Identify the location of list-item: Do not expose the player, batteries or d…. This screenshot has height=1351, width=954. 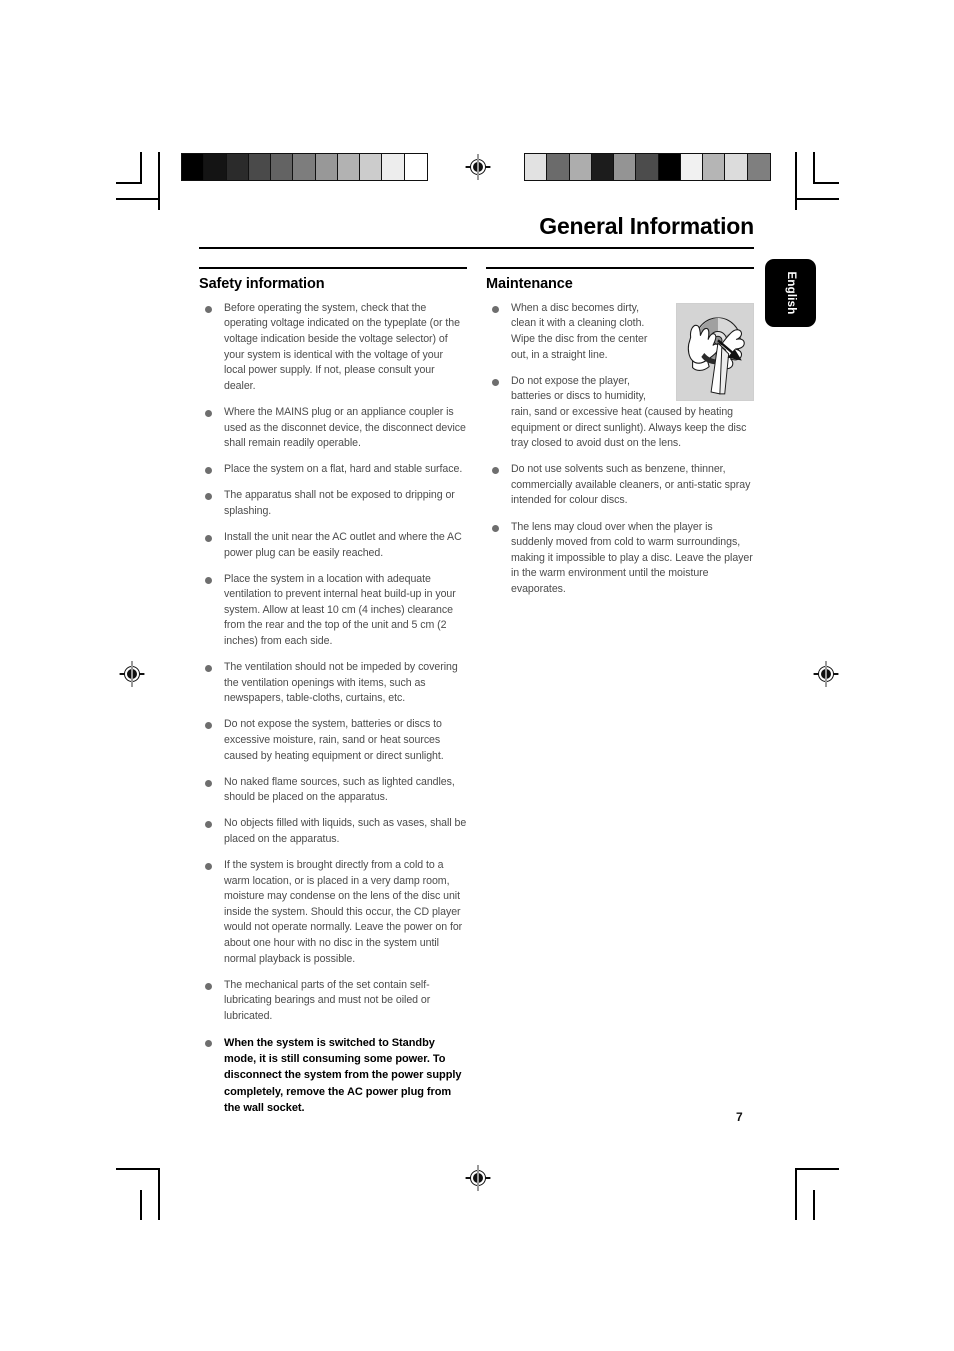
(620, 413).